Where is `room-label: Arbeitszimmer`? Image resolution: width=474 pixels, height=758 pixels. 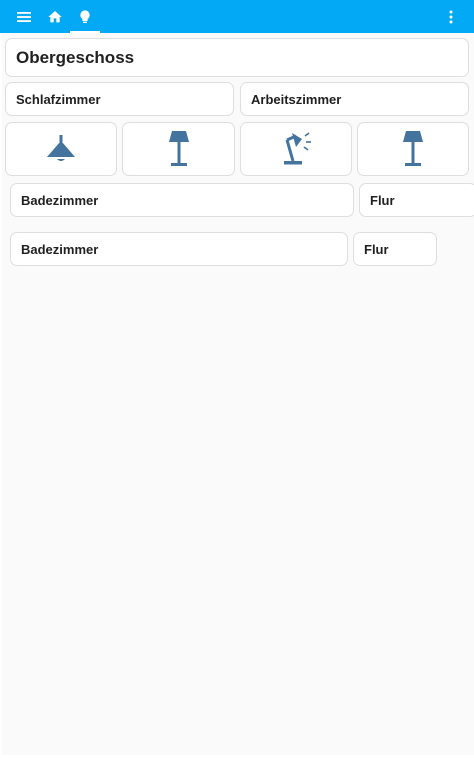
room-label: Arbeitszimmer is located at coordinates (296, 99).